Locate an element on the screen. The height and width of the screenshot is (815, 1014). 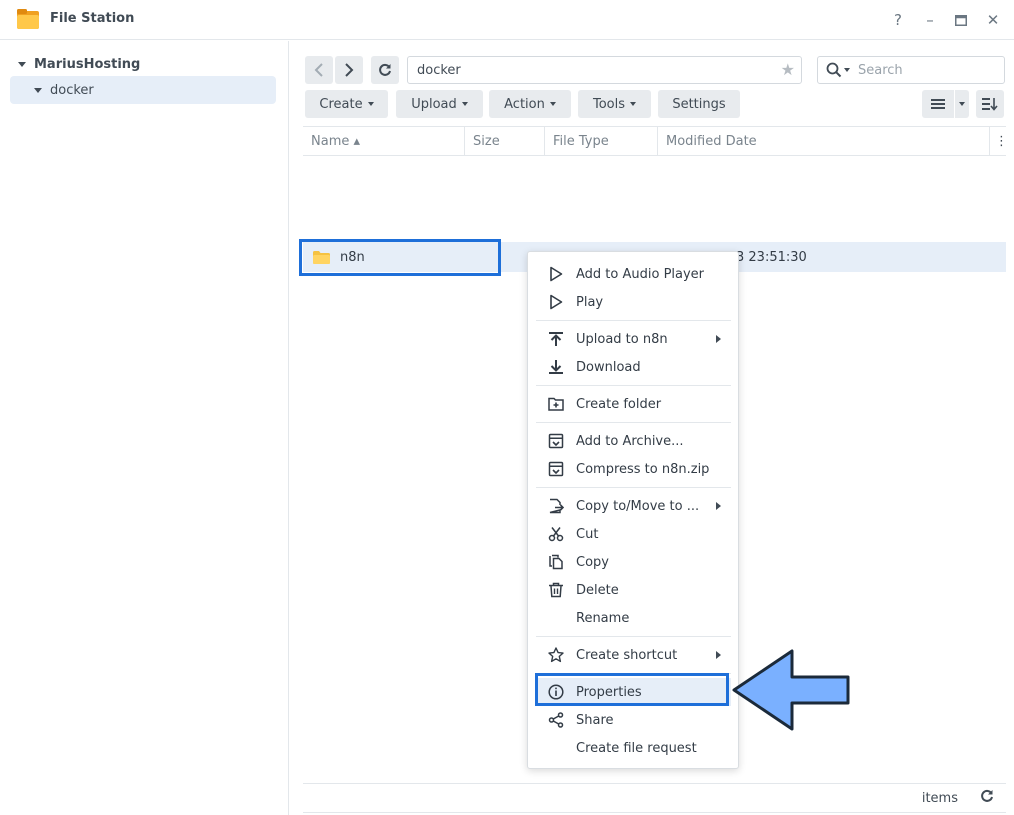
back-button is located at coordinates (319, 70).